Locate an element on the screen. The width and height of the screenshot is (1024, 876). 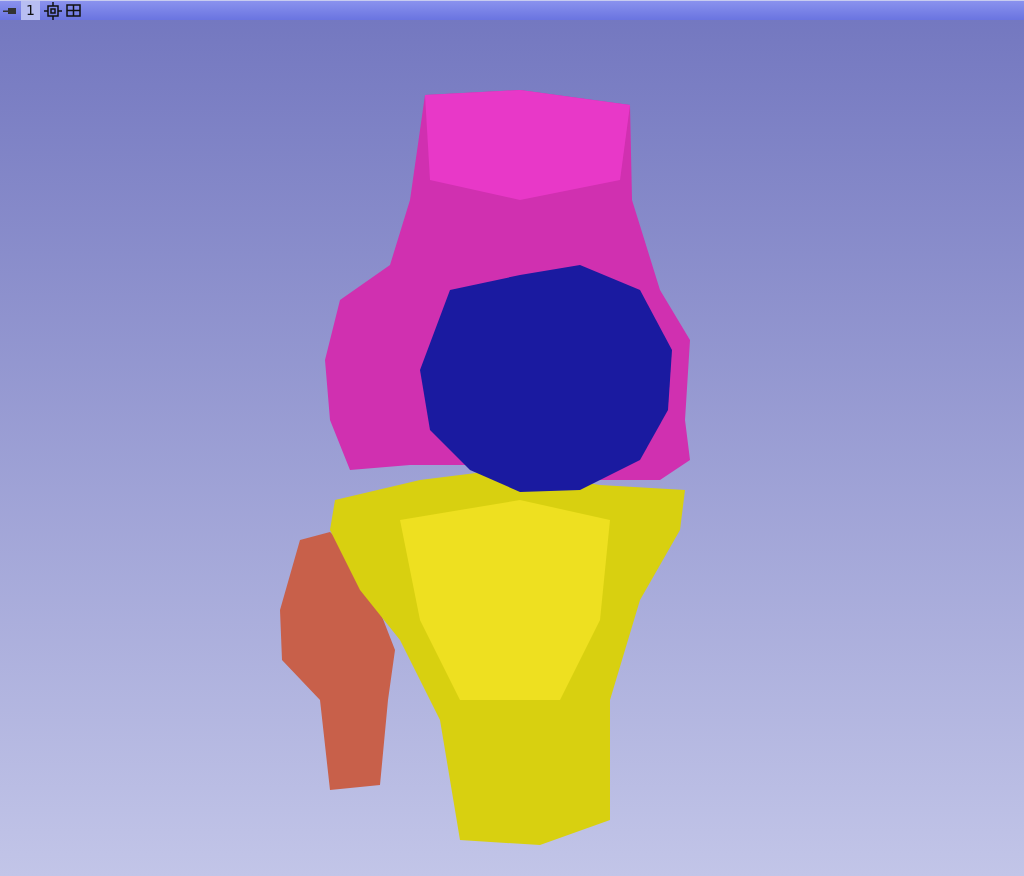
layout-grid-icon is located at coordinates (73, 10).